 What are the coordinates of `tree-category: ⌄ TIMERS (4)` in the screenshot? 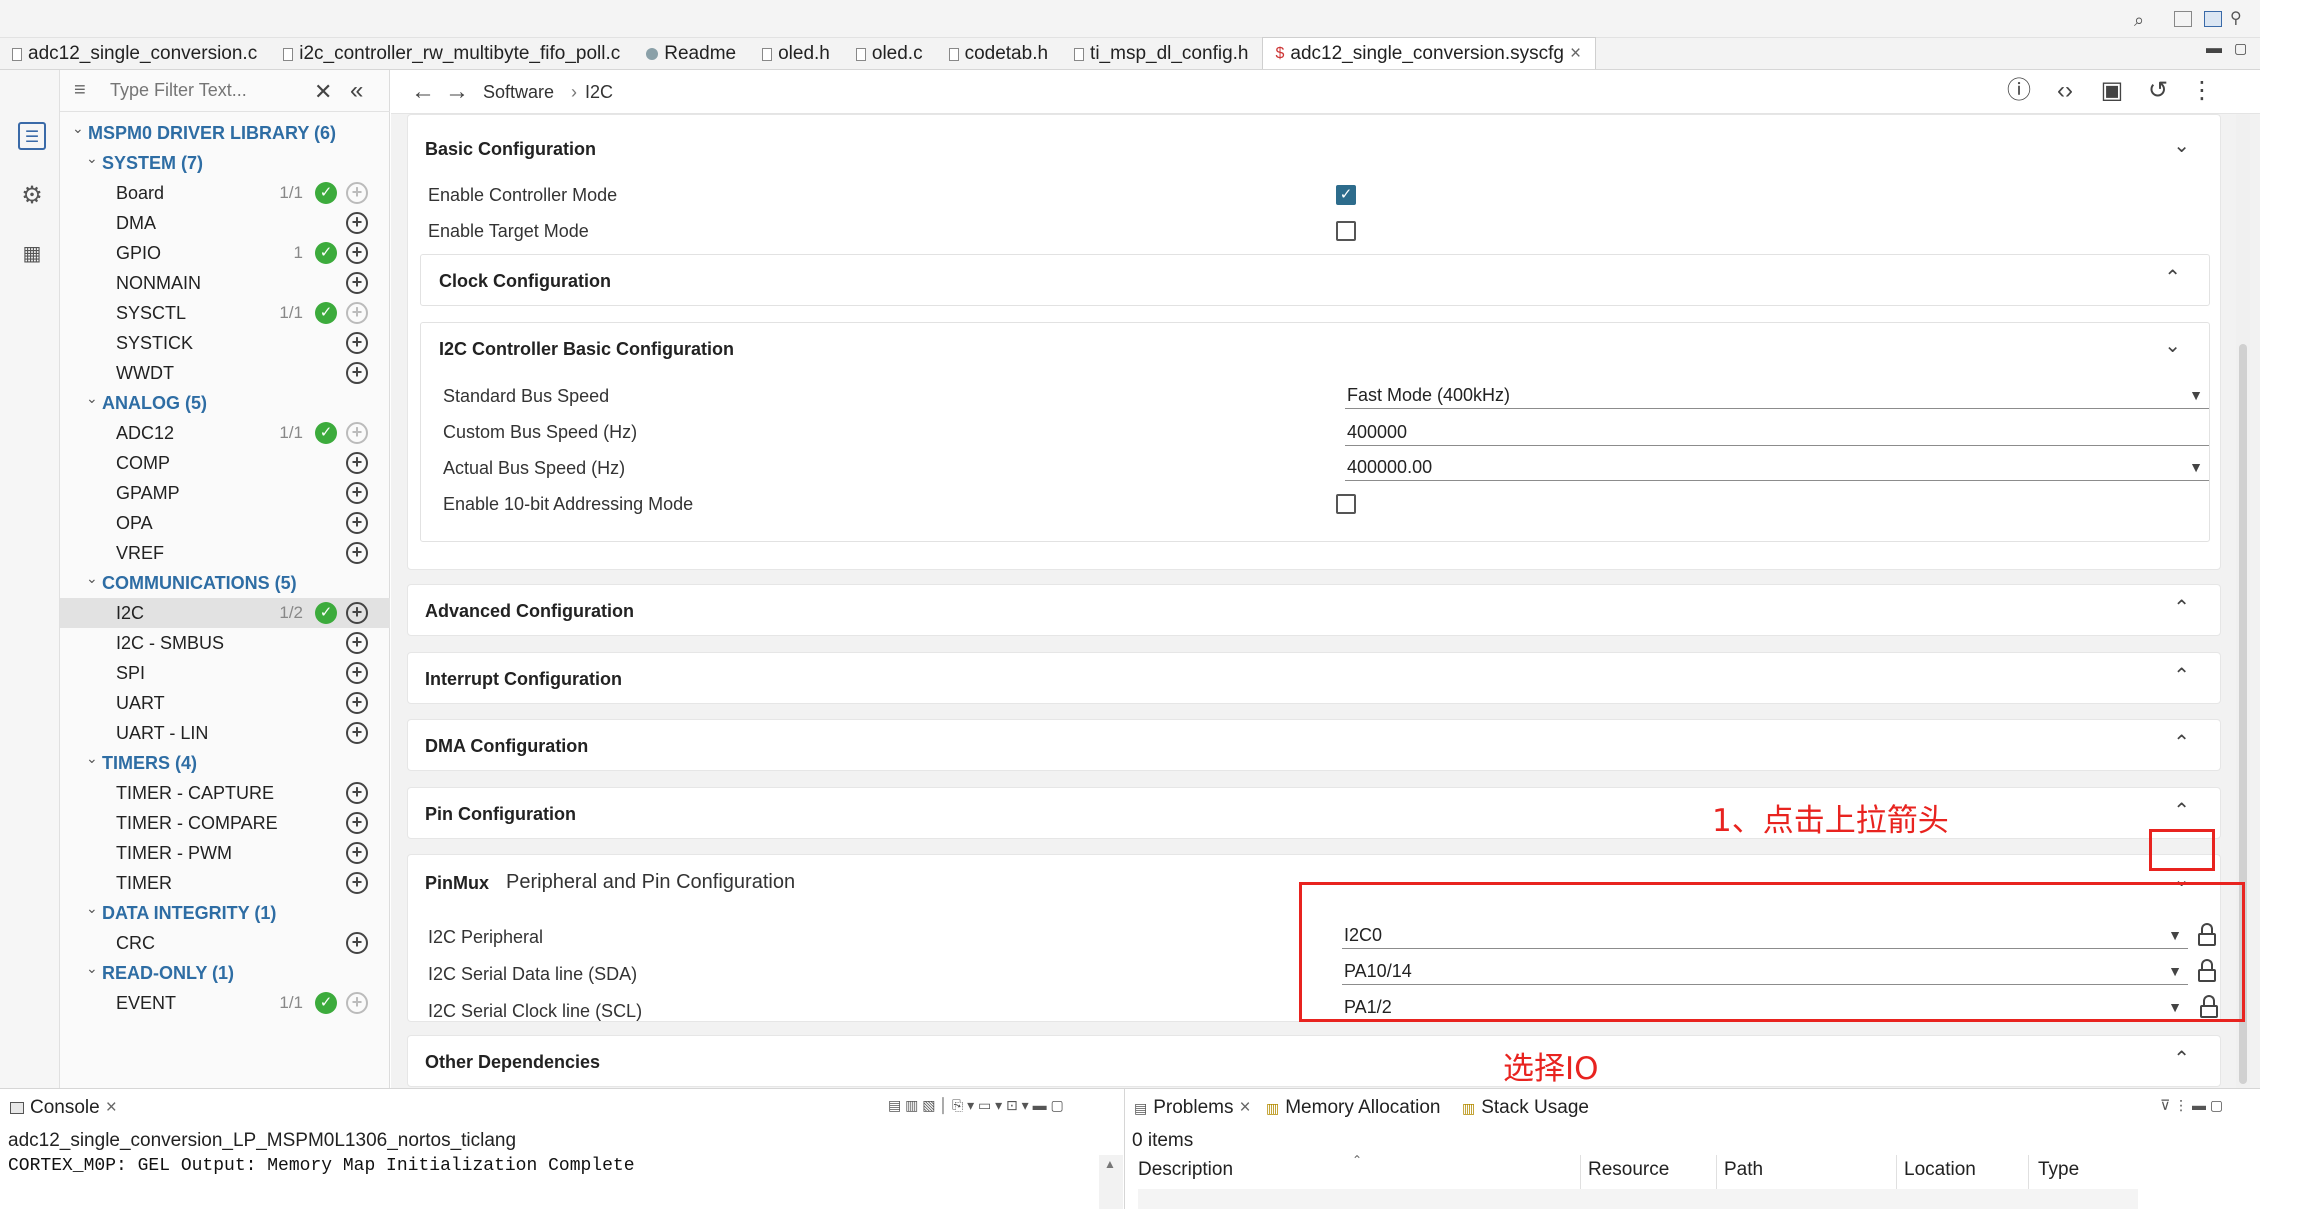 It's located at (225, 763).